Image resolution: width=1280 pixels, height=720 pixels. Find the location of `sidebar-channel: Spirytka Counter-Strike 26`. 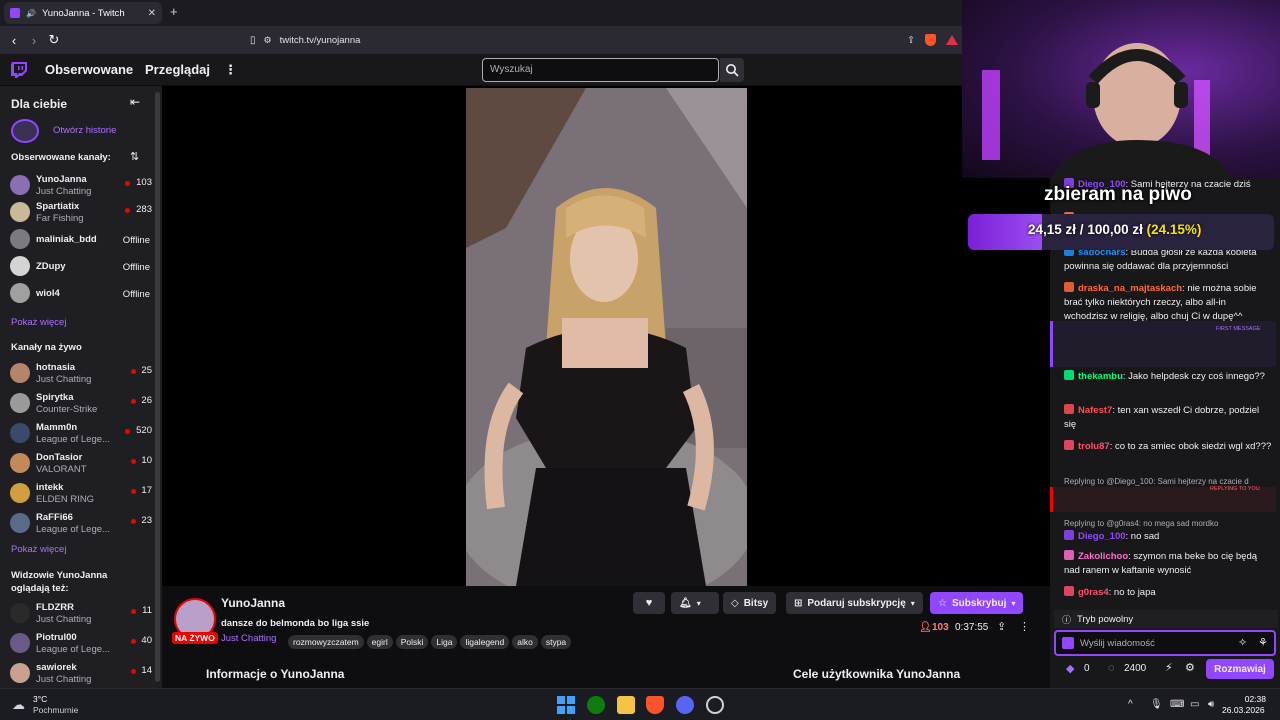

sidebar-channel: Spirytka Counter-Strike 26 is located at coordinates (81, 404).